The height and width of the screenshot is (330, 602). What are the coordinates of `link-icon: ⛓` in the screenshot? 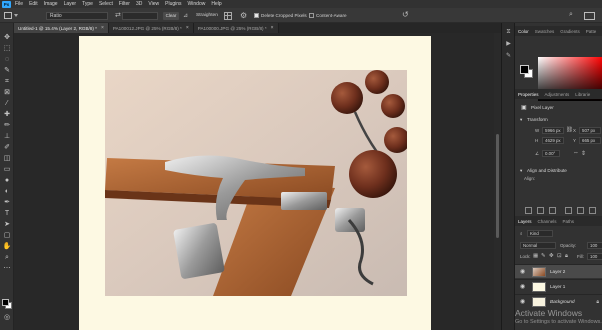 It's located at (569, 130).